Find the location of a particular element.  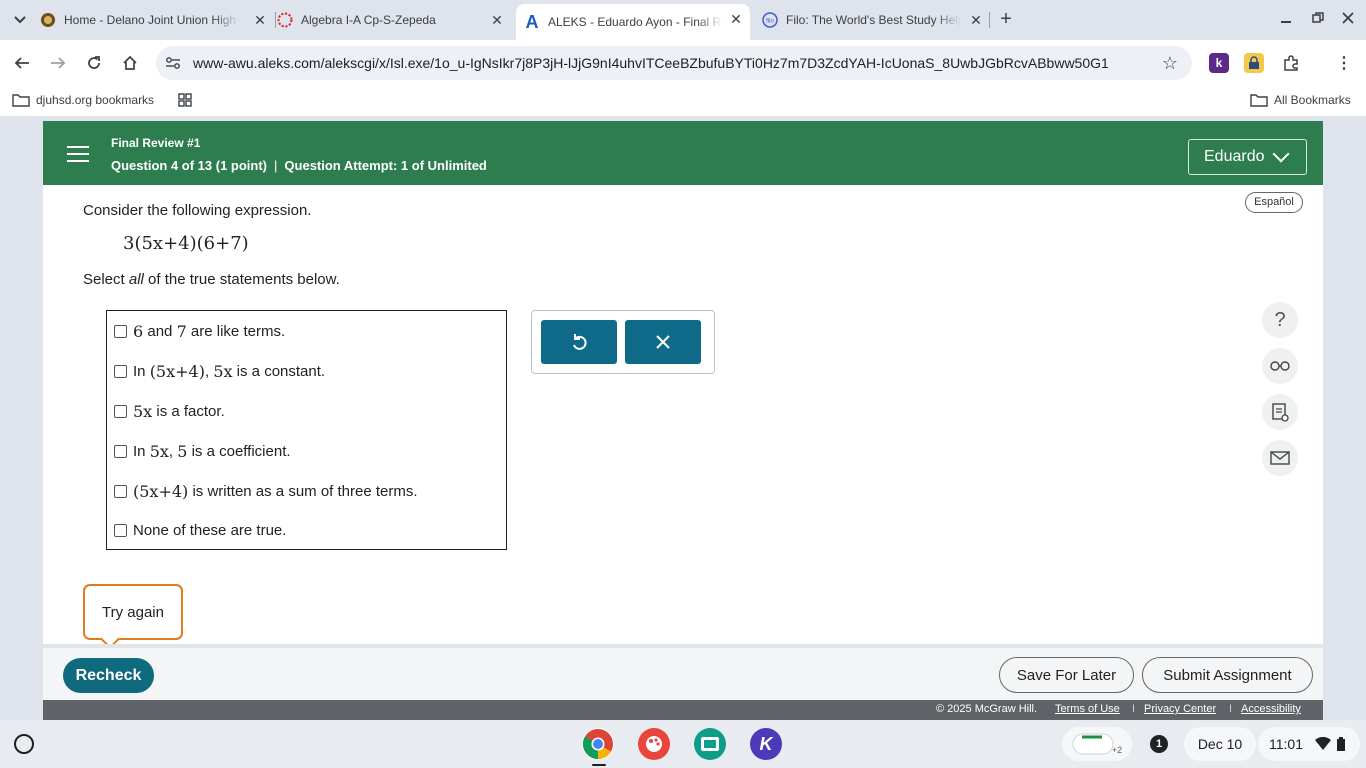

bookmark-star-icon: ☆ is located at coordinates (1170, 63).